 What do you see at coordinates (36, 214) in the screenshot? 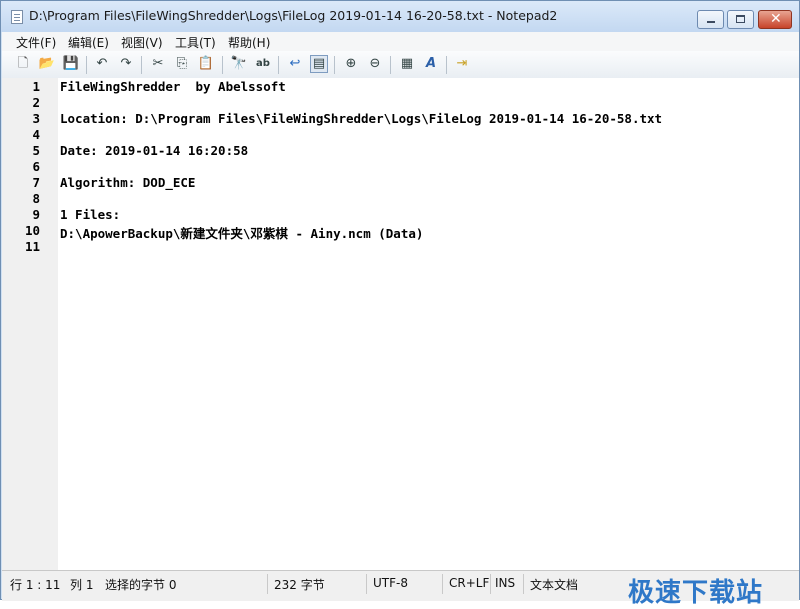
I see `line-number: 9` at bounding box center [36, 214].